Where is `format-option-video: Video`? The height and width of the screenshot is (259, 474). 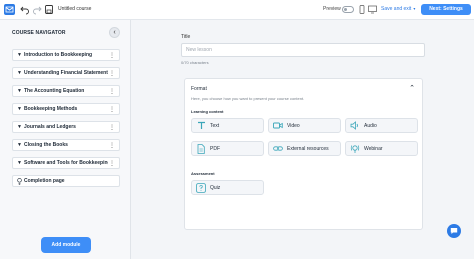
format-option-video: Video is located at coordinates (304, 125).